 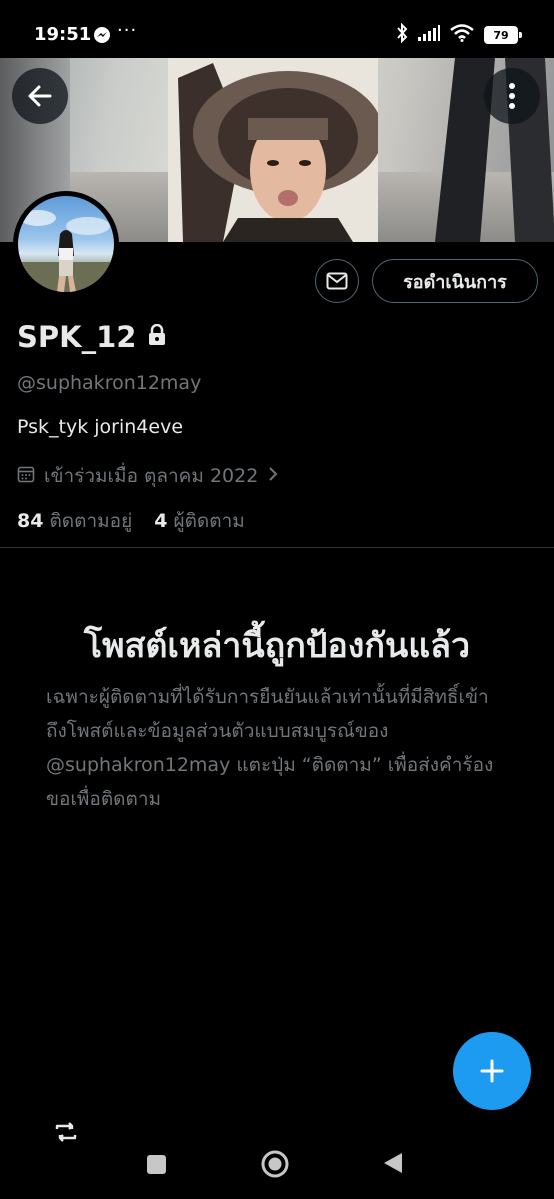 I want to click on status-time: 19:51, so click(x=63, y=34).